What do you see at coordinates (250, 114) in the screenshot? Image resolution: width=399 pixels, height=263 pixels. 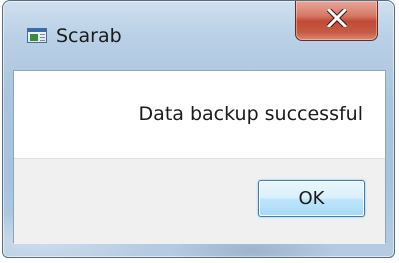 I see `dialog-message: Data backup successful` at bounding box center [250, 114].